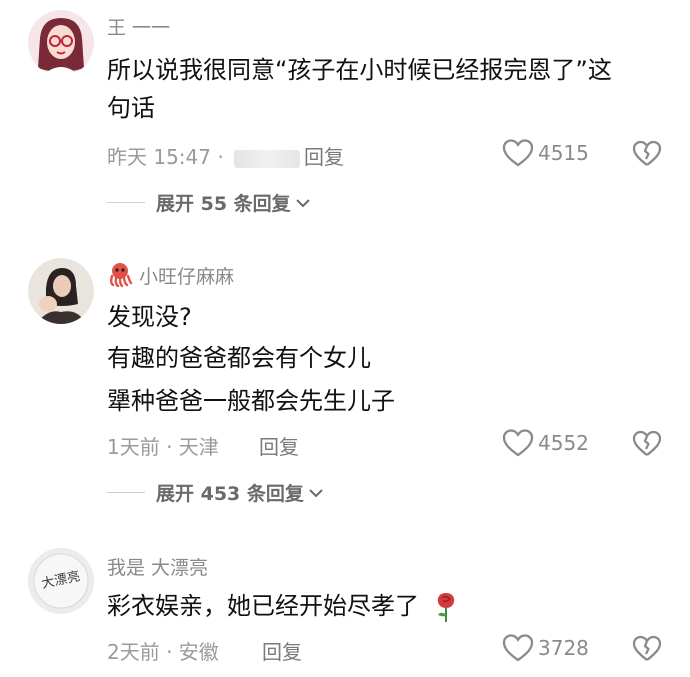  I want to click on expand-replies-label: 展开 453 条回复, so click(230, 494).